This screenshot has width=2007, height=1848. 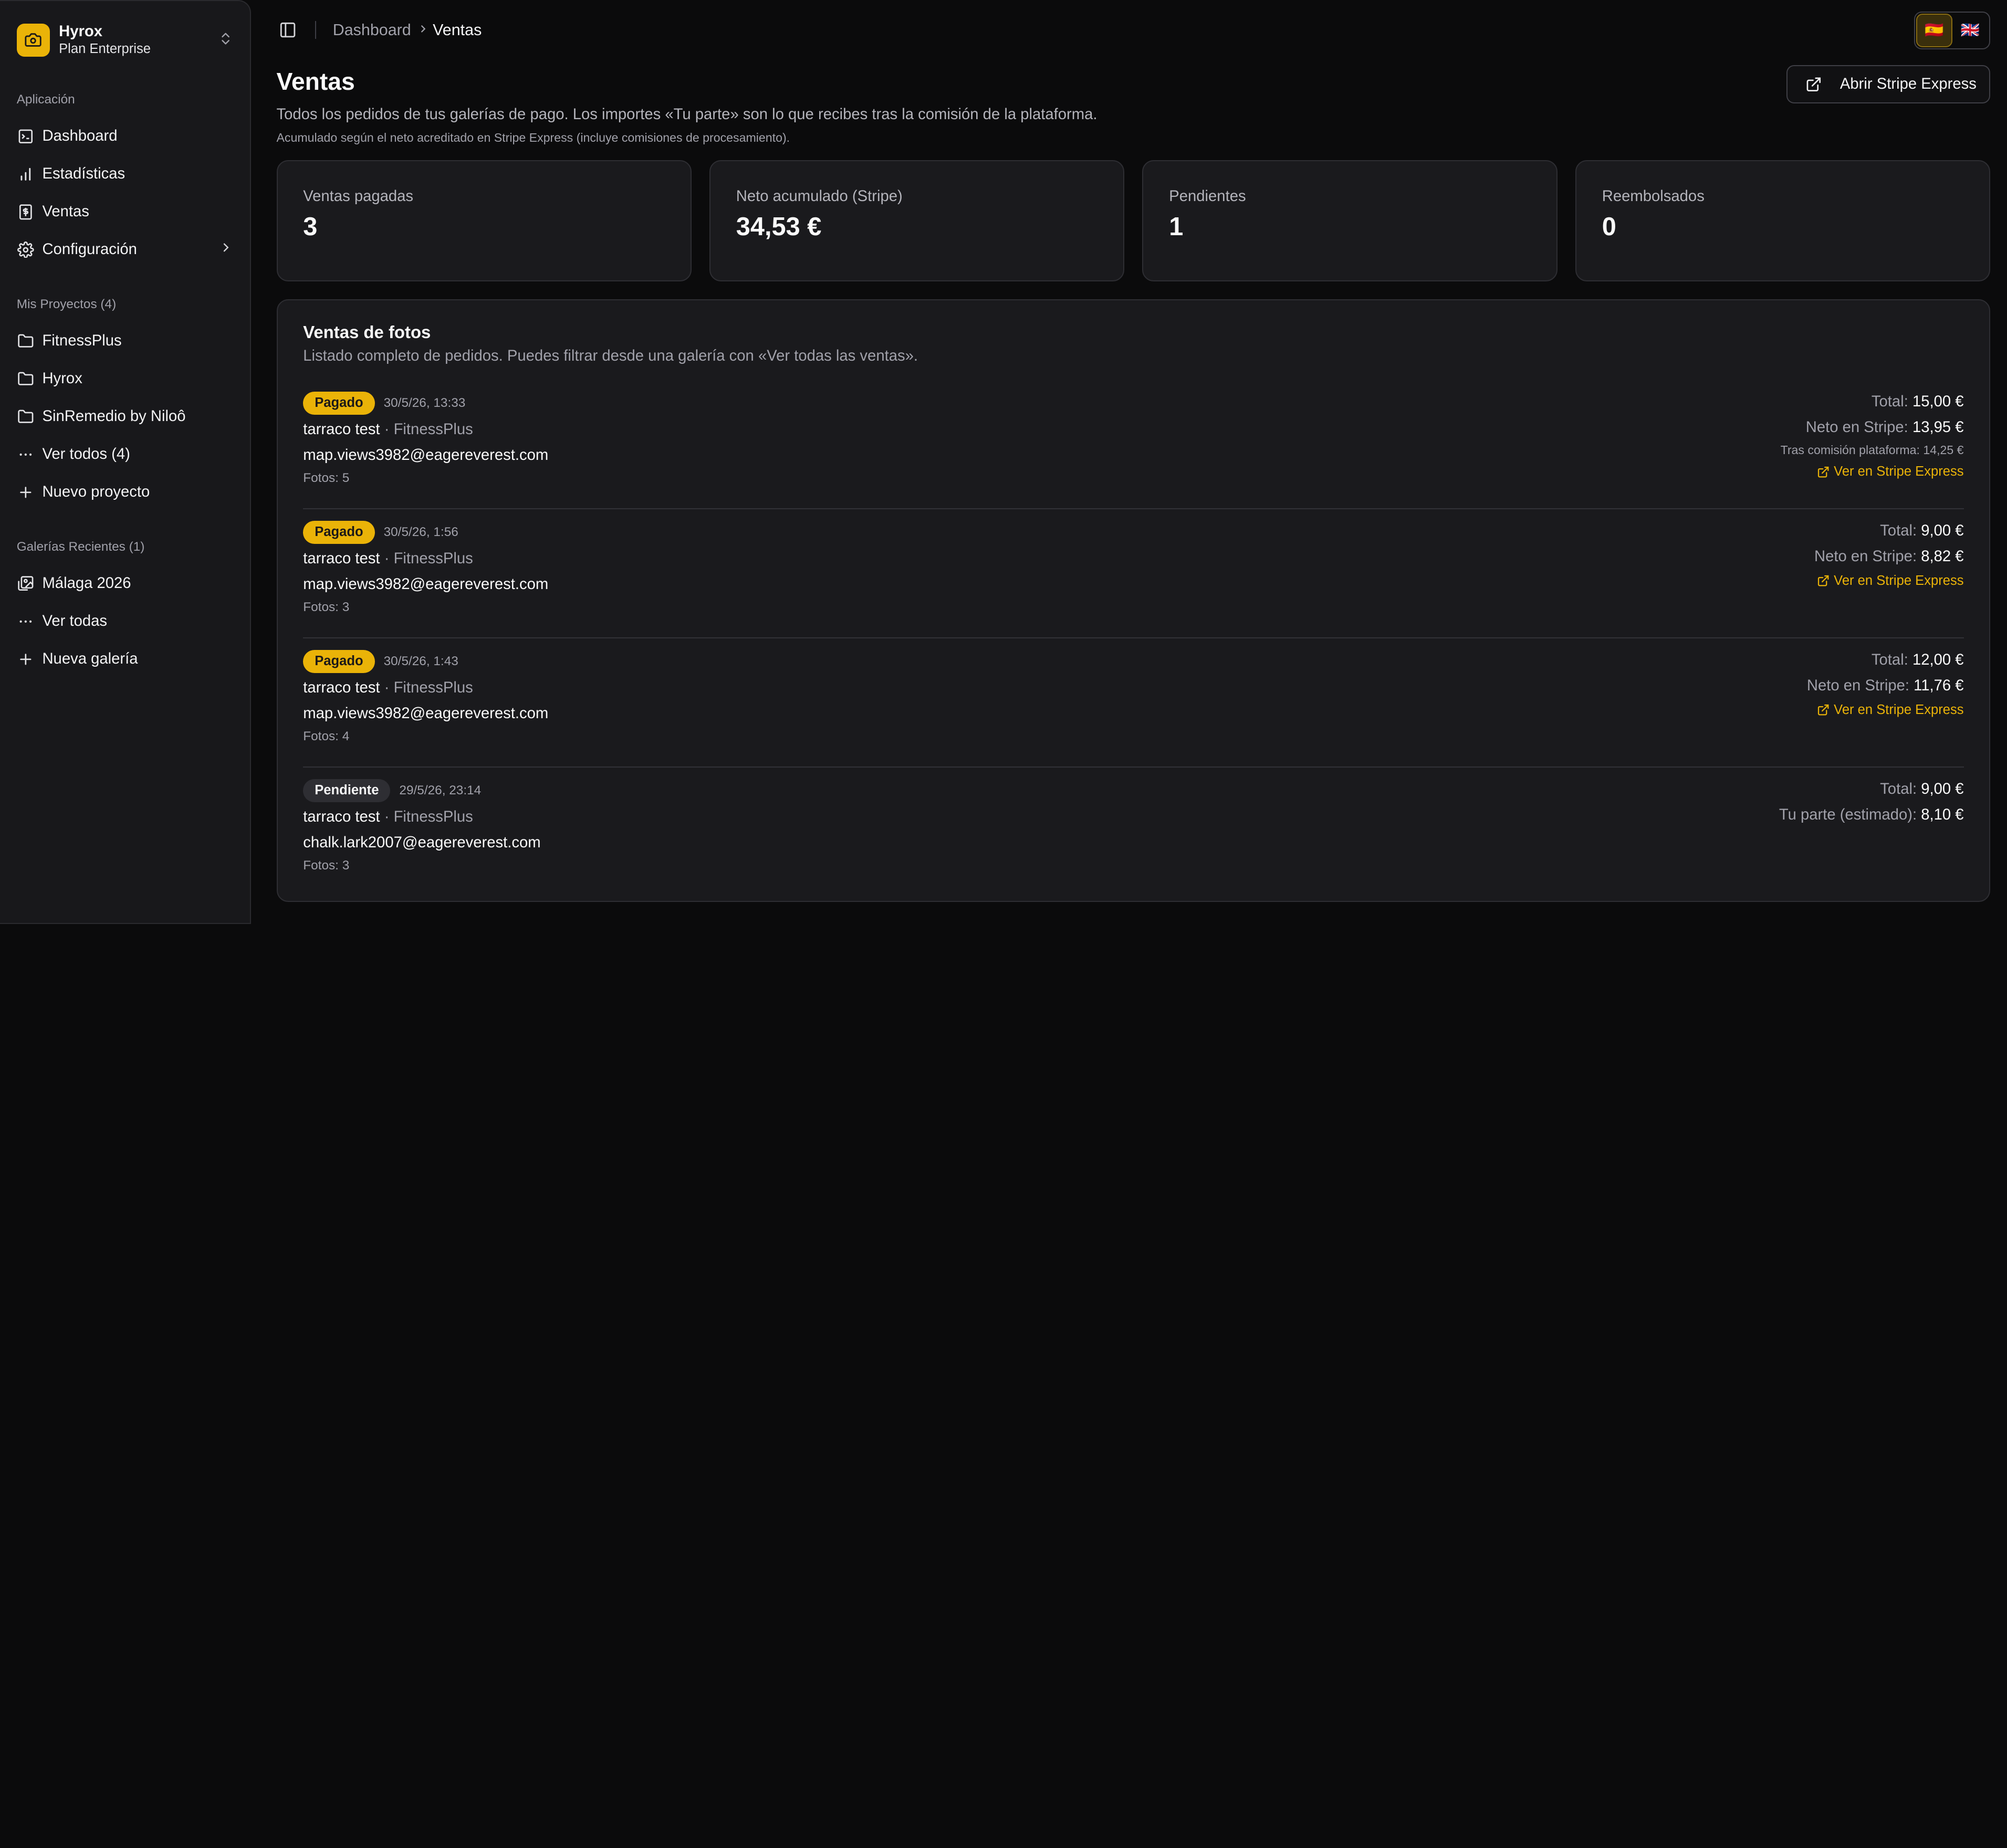 I want to click on workspace-switcher: Hyrox Plan Enterprise, so click(x=125, y=40).